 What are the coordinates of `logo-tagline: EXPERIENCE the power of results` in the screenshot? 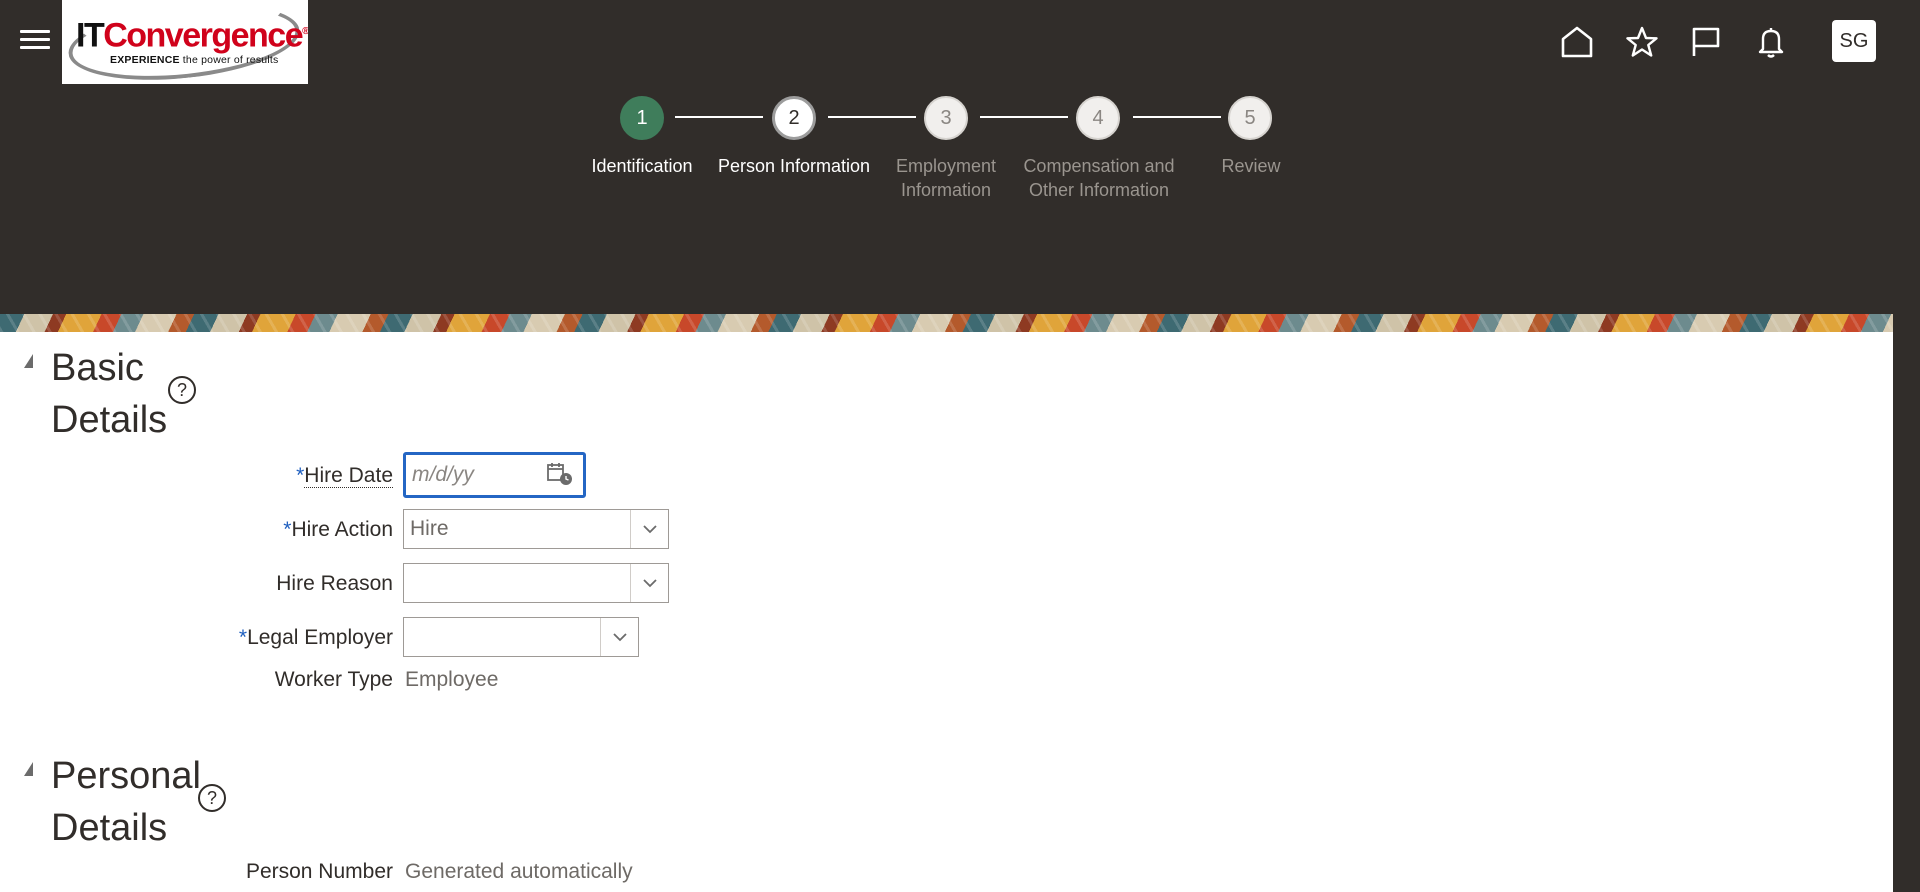 It's located at (194, 60).